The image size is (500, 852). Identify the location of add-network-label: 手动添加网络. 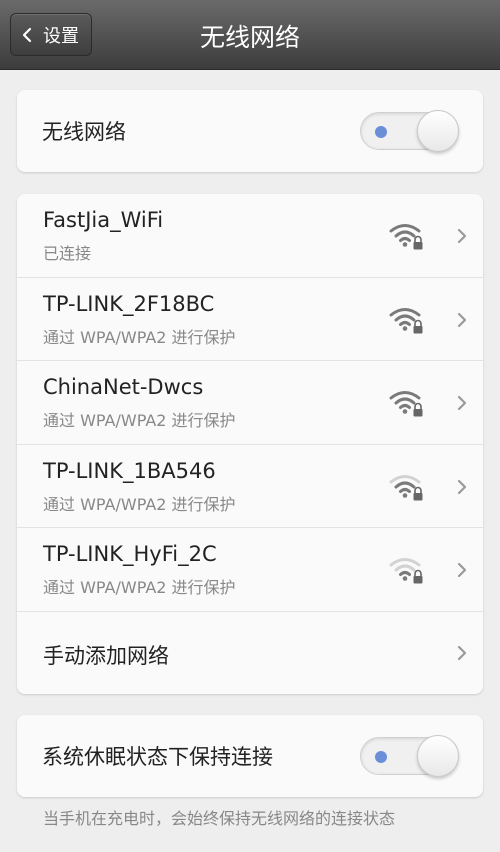
(106, 655).